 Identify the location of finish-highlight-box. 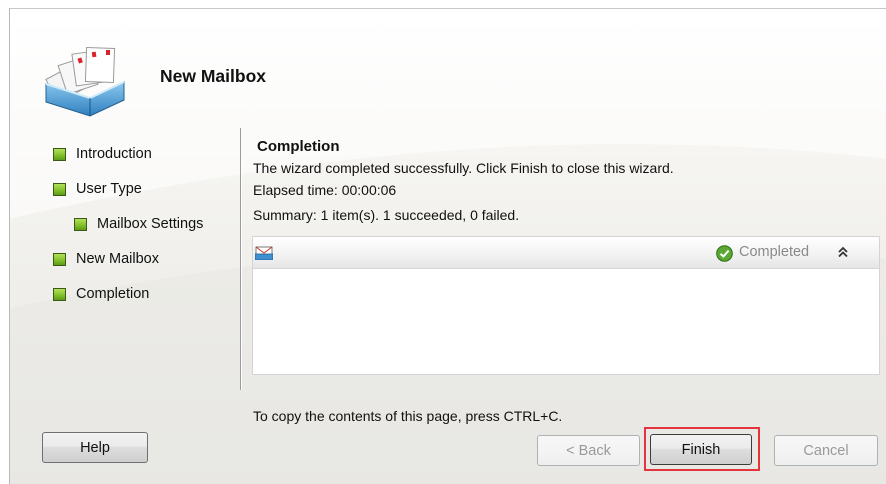
(702, 449).